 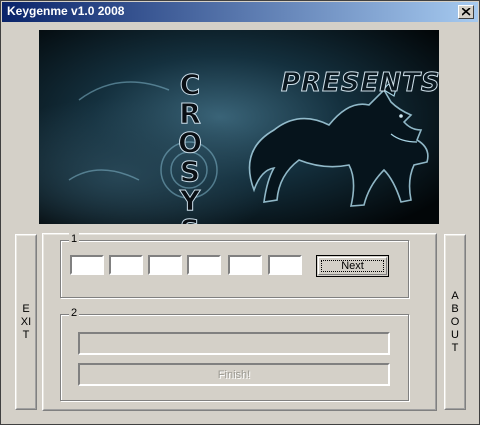 What do you see at coordinates (66, 11) in the screenshot?
I see `window-title: Keygenme v1.0 2008` at bounding box center [66, 11].